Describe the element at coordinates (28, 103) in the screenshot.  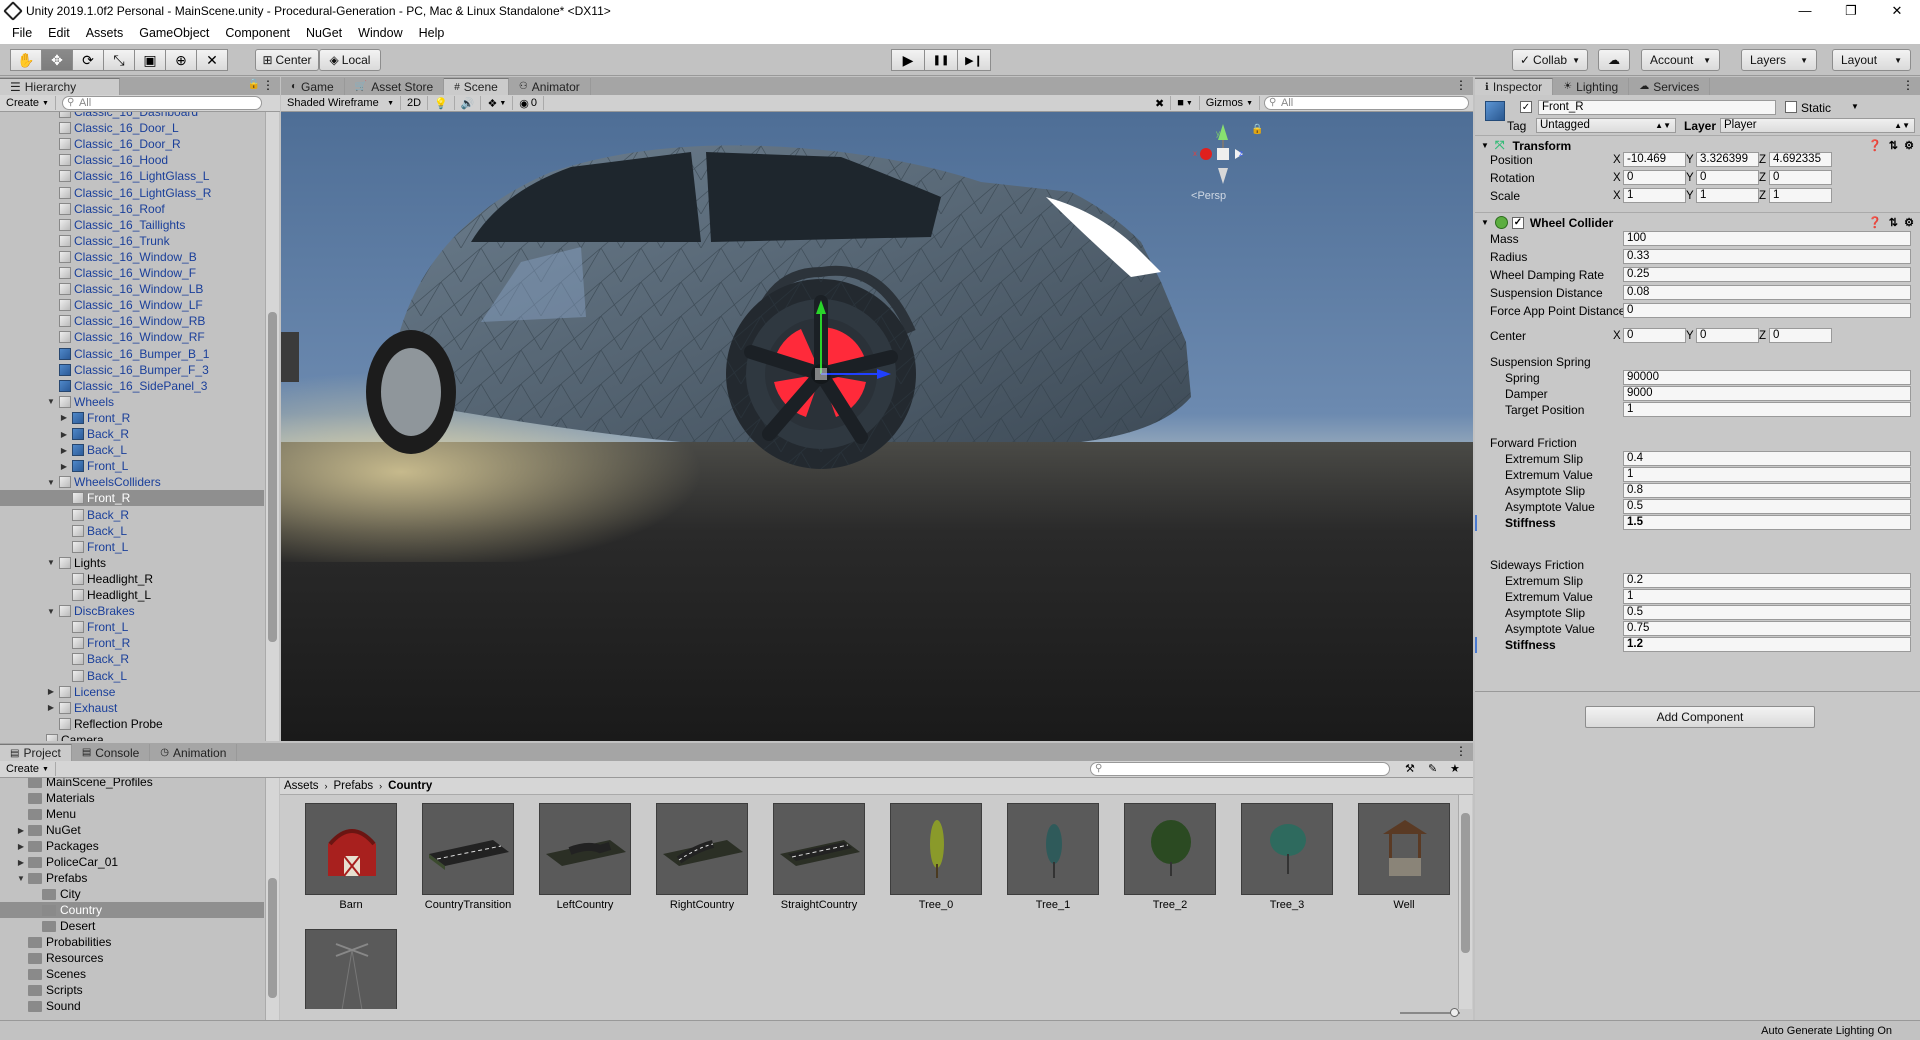
I see `hierarchy-create-button: Create ▼` at that location.